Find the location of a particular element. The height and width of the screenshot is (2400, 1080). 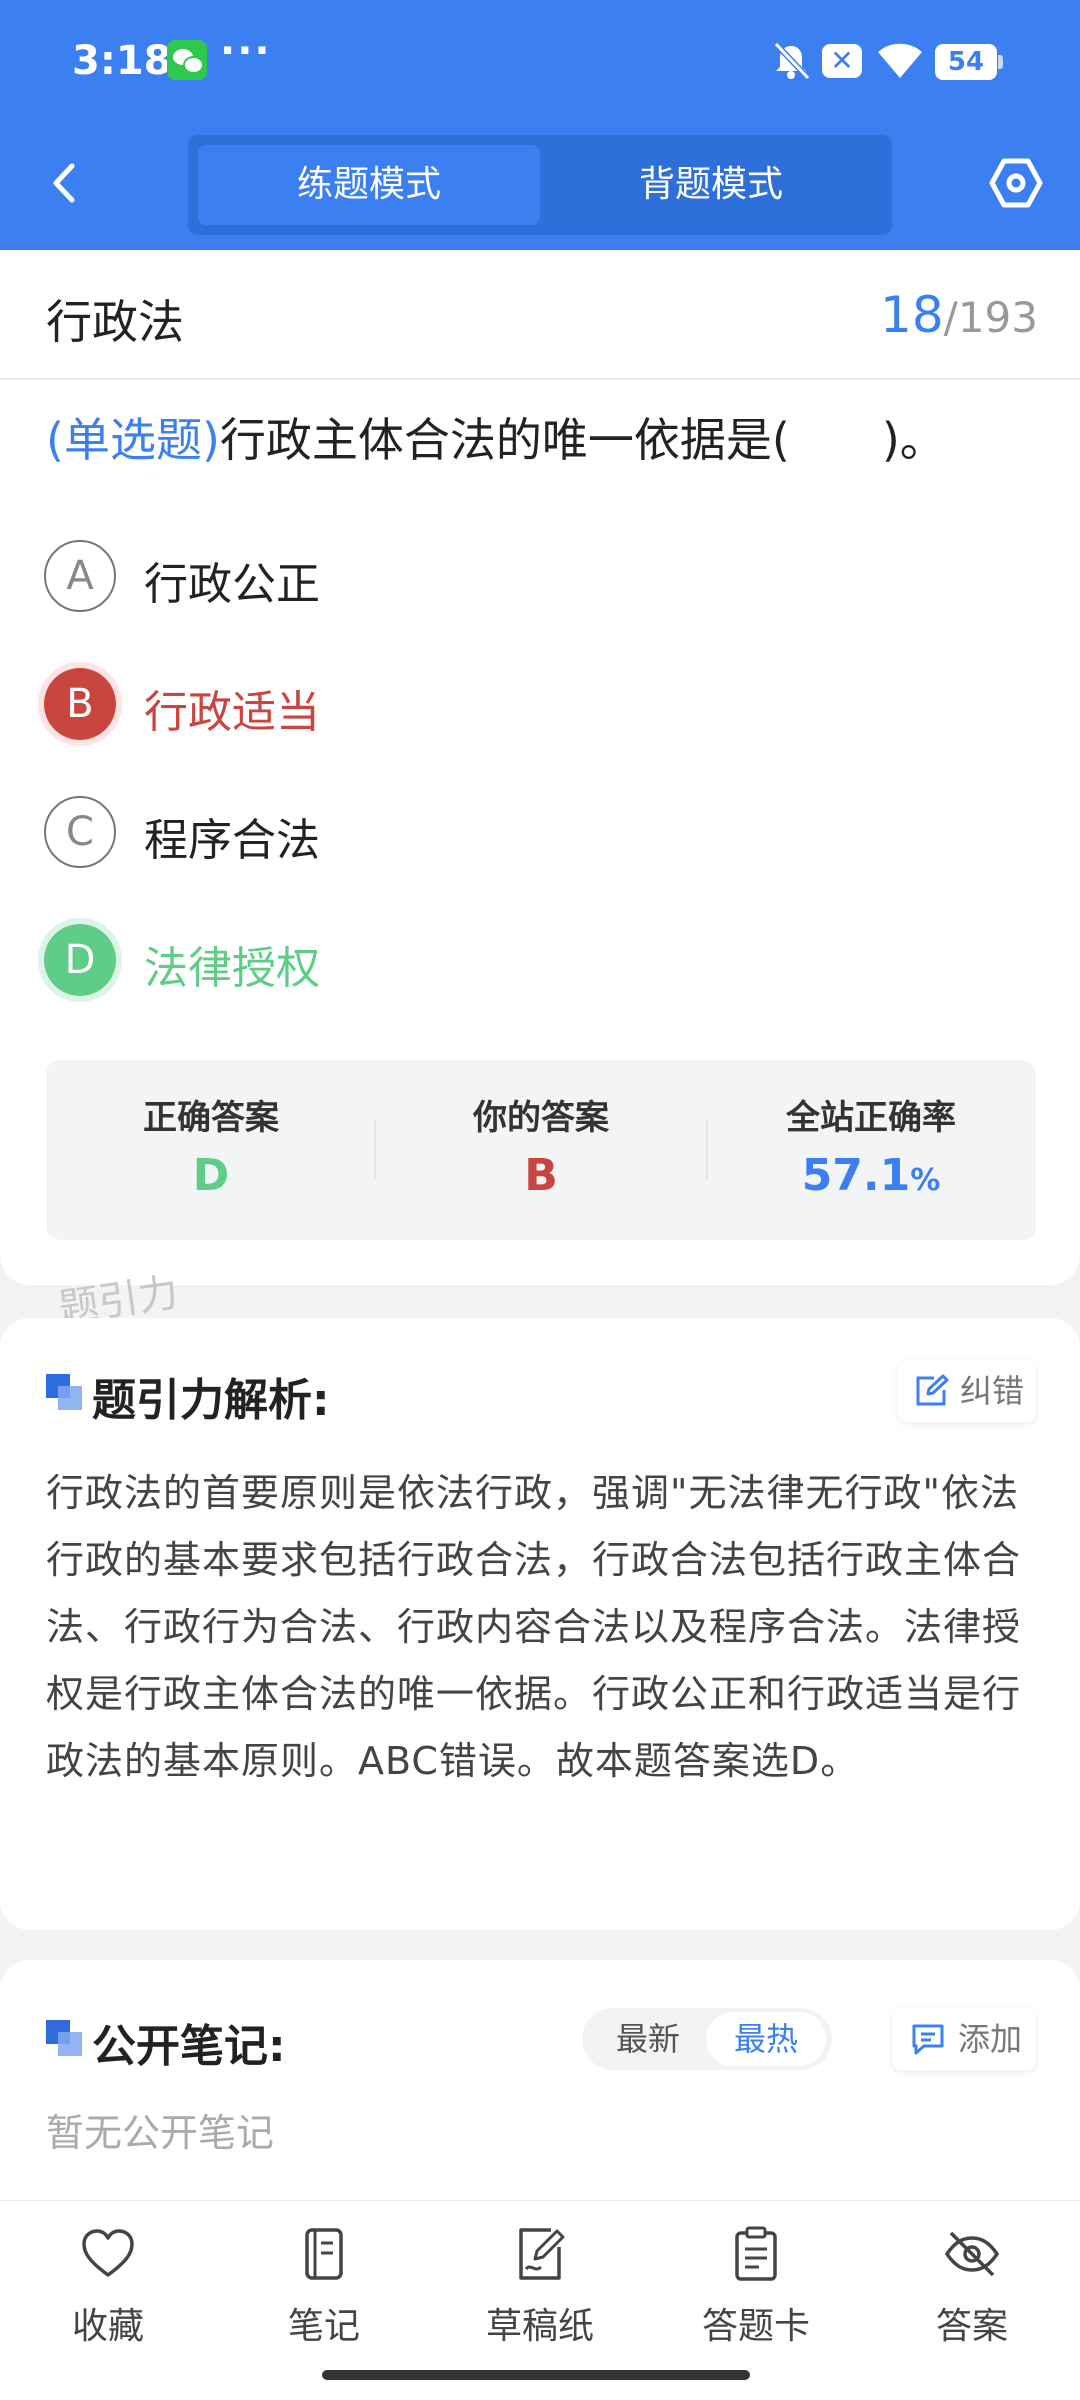

accuracy-column: 全站正确率 57.1% is located at coordinates (871, 1150).